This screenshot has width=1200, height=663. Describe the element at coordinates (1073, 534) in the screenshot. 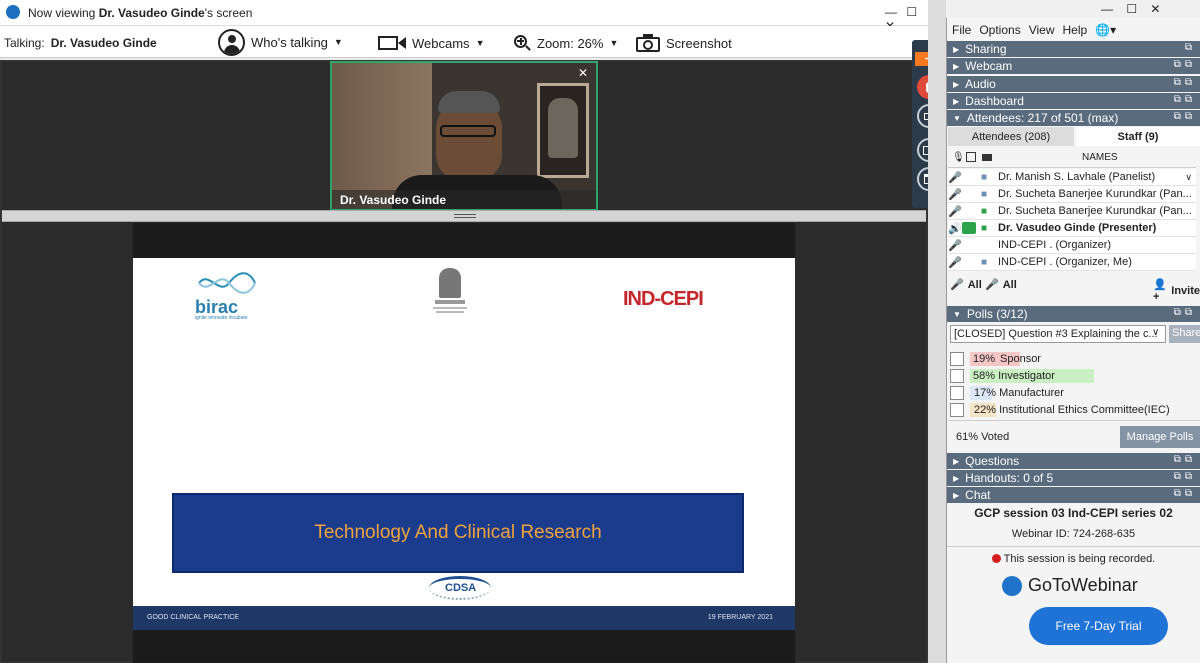

I see `webinar-id: Webinar ID: 724-268-635` at that location.